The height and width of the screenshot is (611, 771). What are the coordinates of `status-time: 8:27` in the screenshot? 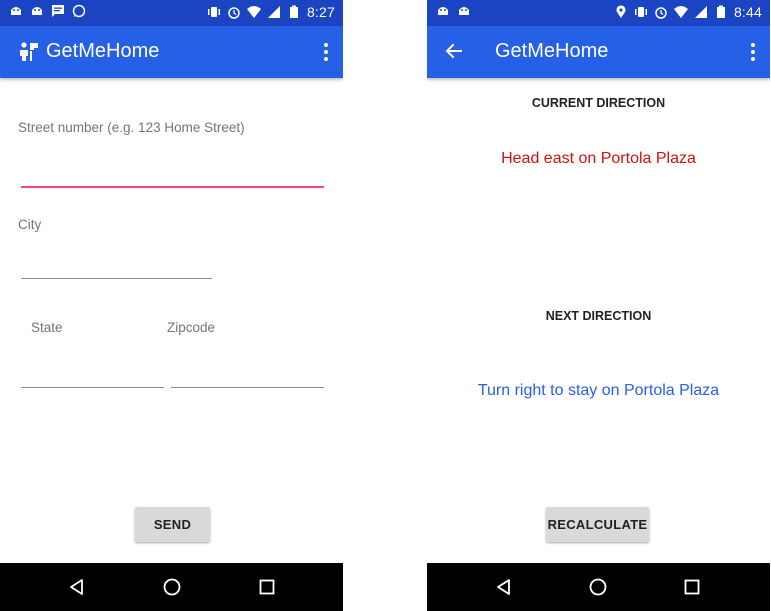 It's located at (320, 12).